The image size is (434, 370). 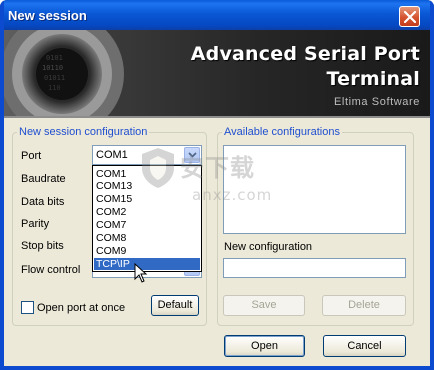 What do you see at coordinates (217, 117) in the screenshot?
I see `banner-divider` at bounding box center [217, 117].